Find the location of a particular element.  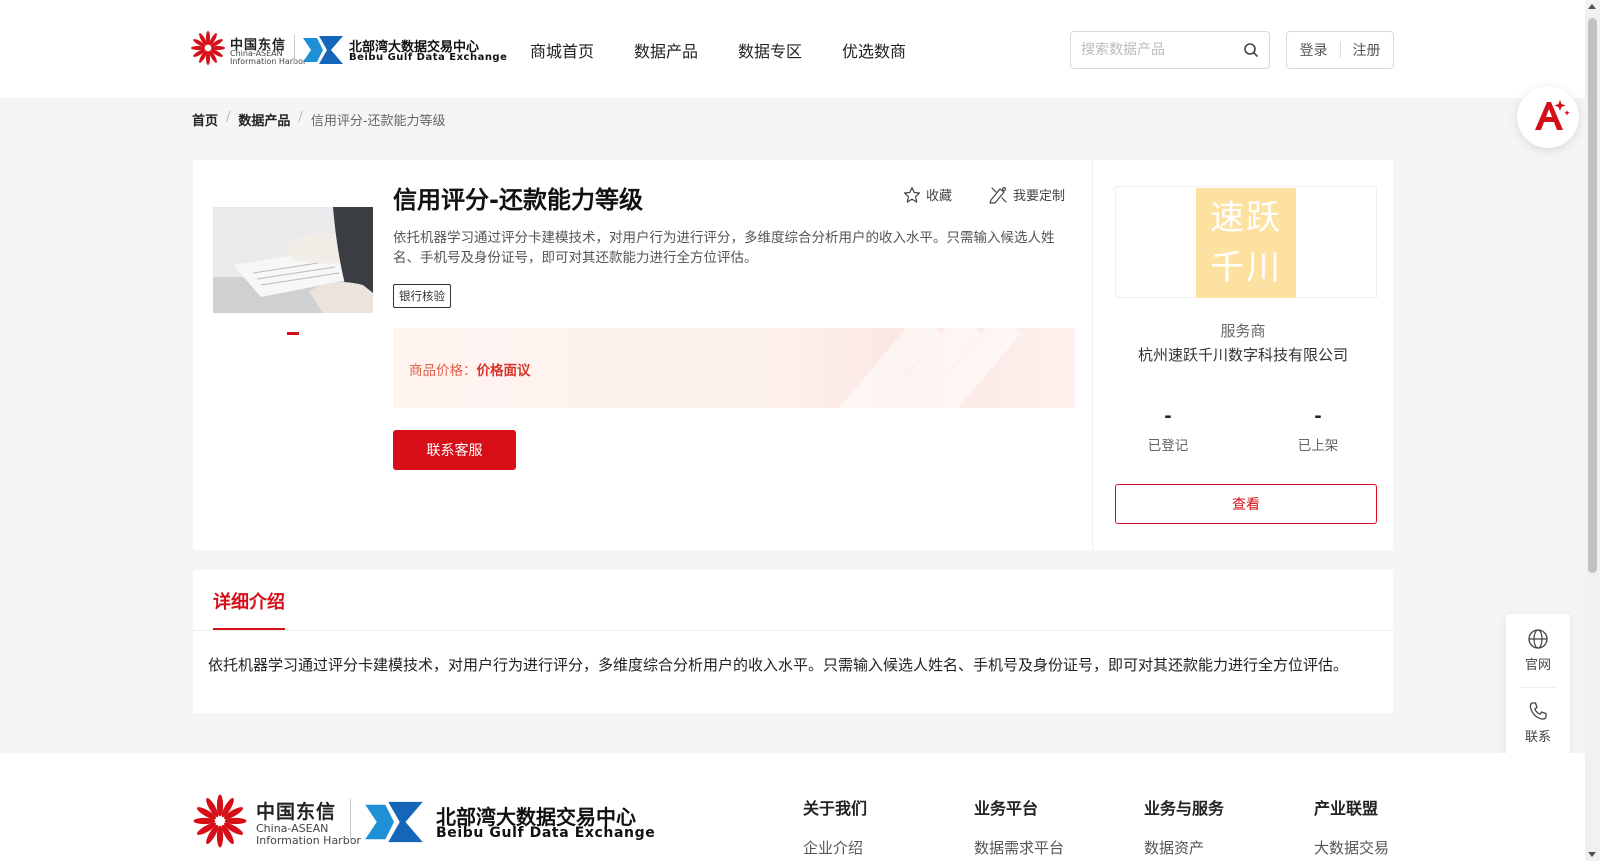

side-divider is located at coordinates (1538, 687).